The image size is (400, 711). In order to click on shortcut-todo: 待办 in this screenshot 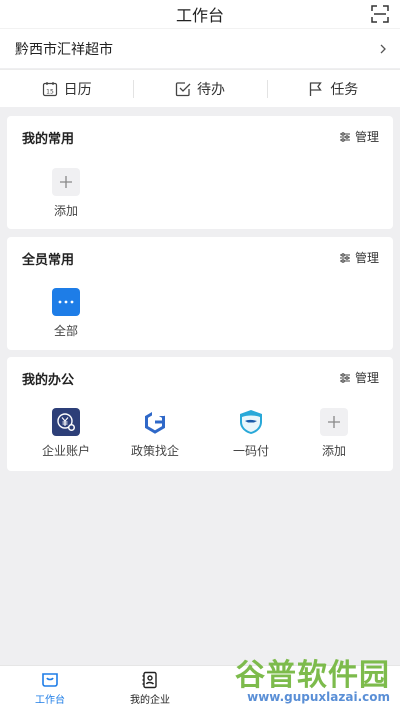, I will do `click(199, 89)`.